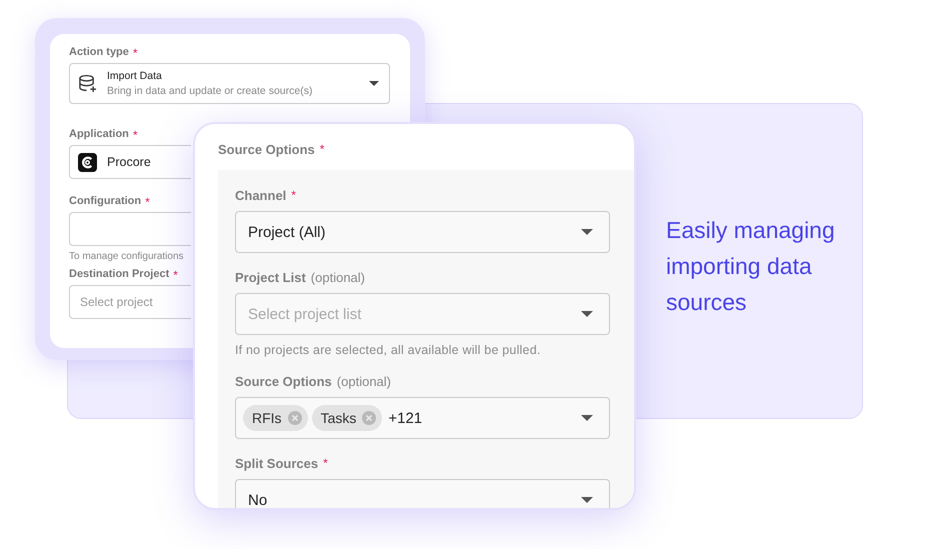 The width and height of the screenshot is (929, 549). Describe the element at coordinates (422, 232) in the screenshot. I see `select-field: Project (All)` at that location.